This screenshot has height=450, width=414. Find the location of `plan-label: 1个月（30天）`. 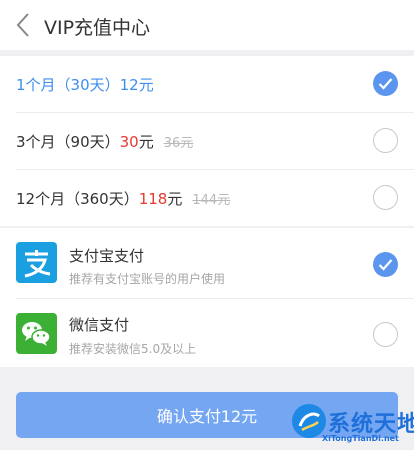

plan-label: 1个月（30天） is located at coordinates (68, 85).